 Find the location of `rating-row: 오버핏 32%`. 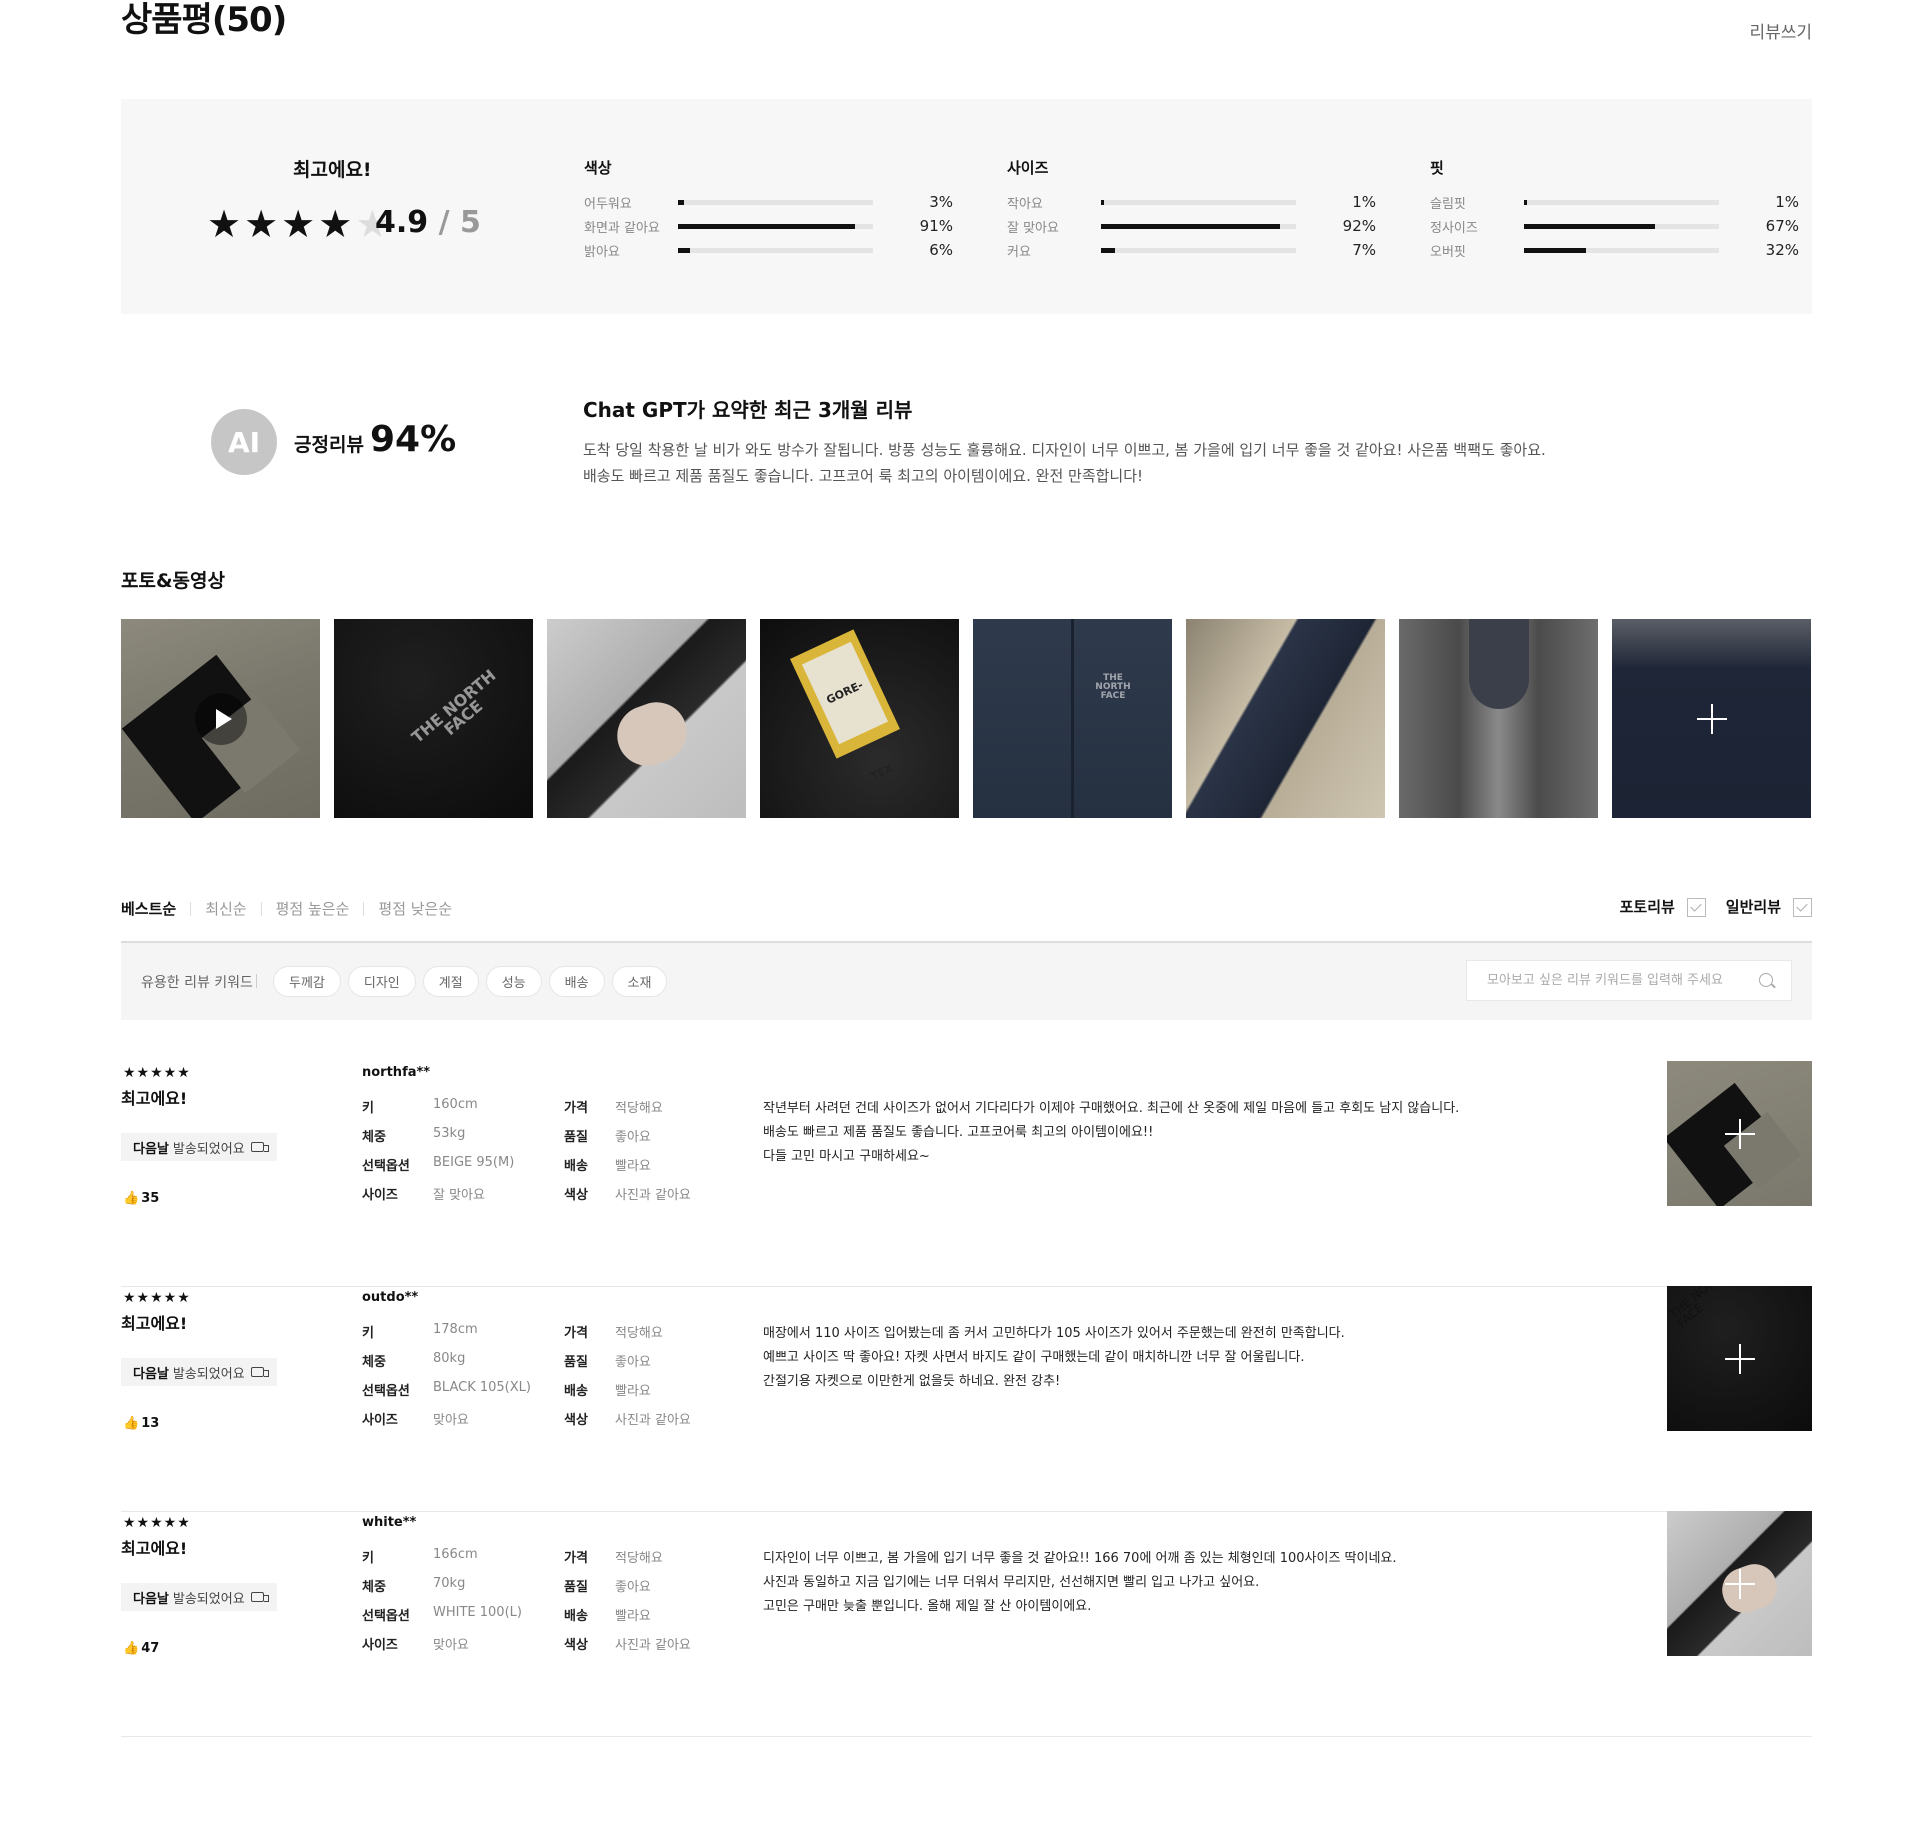

rating-row: 오버핏 32% is located at coordinates (1615, 250).